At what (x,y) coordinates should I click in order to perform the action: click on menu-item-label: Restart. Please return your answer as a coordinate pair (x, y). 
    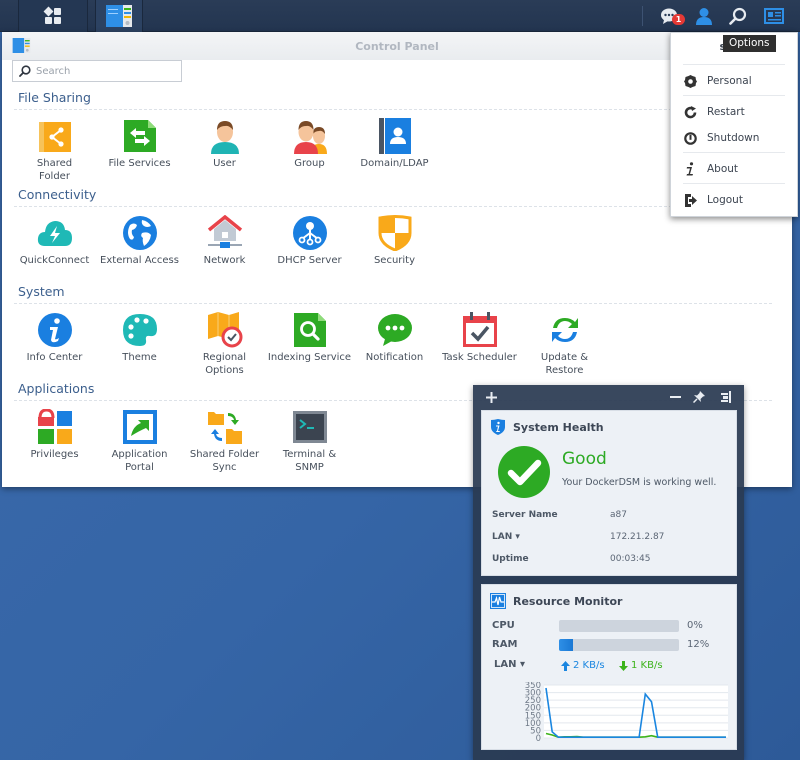
    Looking at the image, I should click on (726, 112).